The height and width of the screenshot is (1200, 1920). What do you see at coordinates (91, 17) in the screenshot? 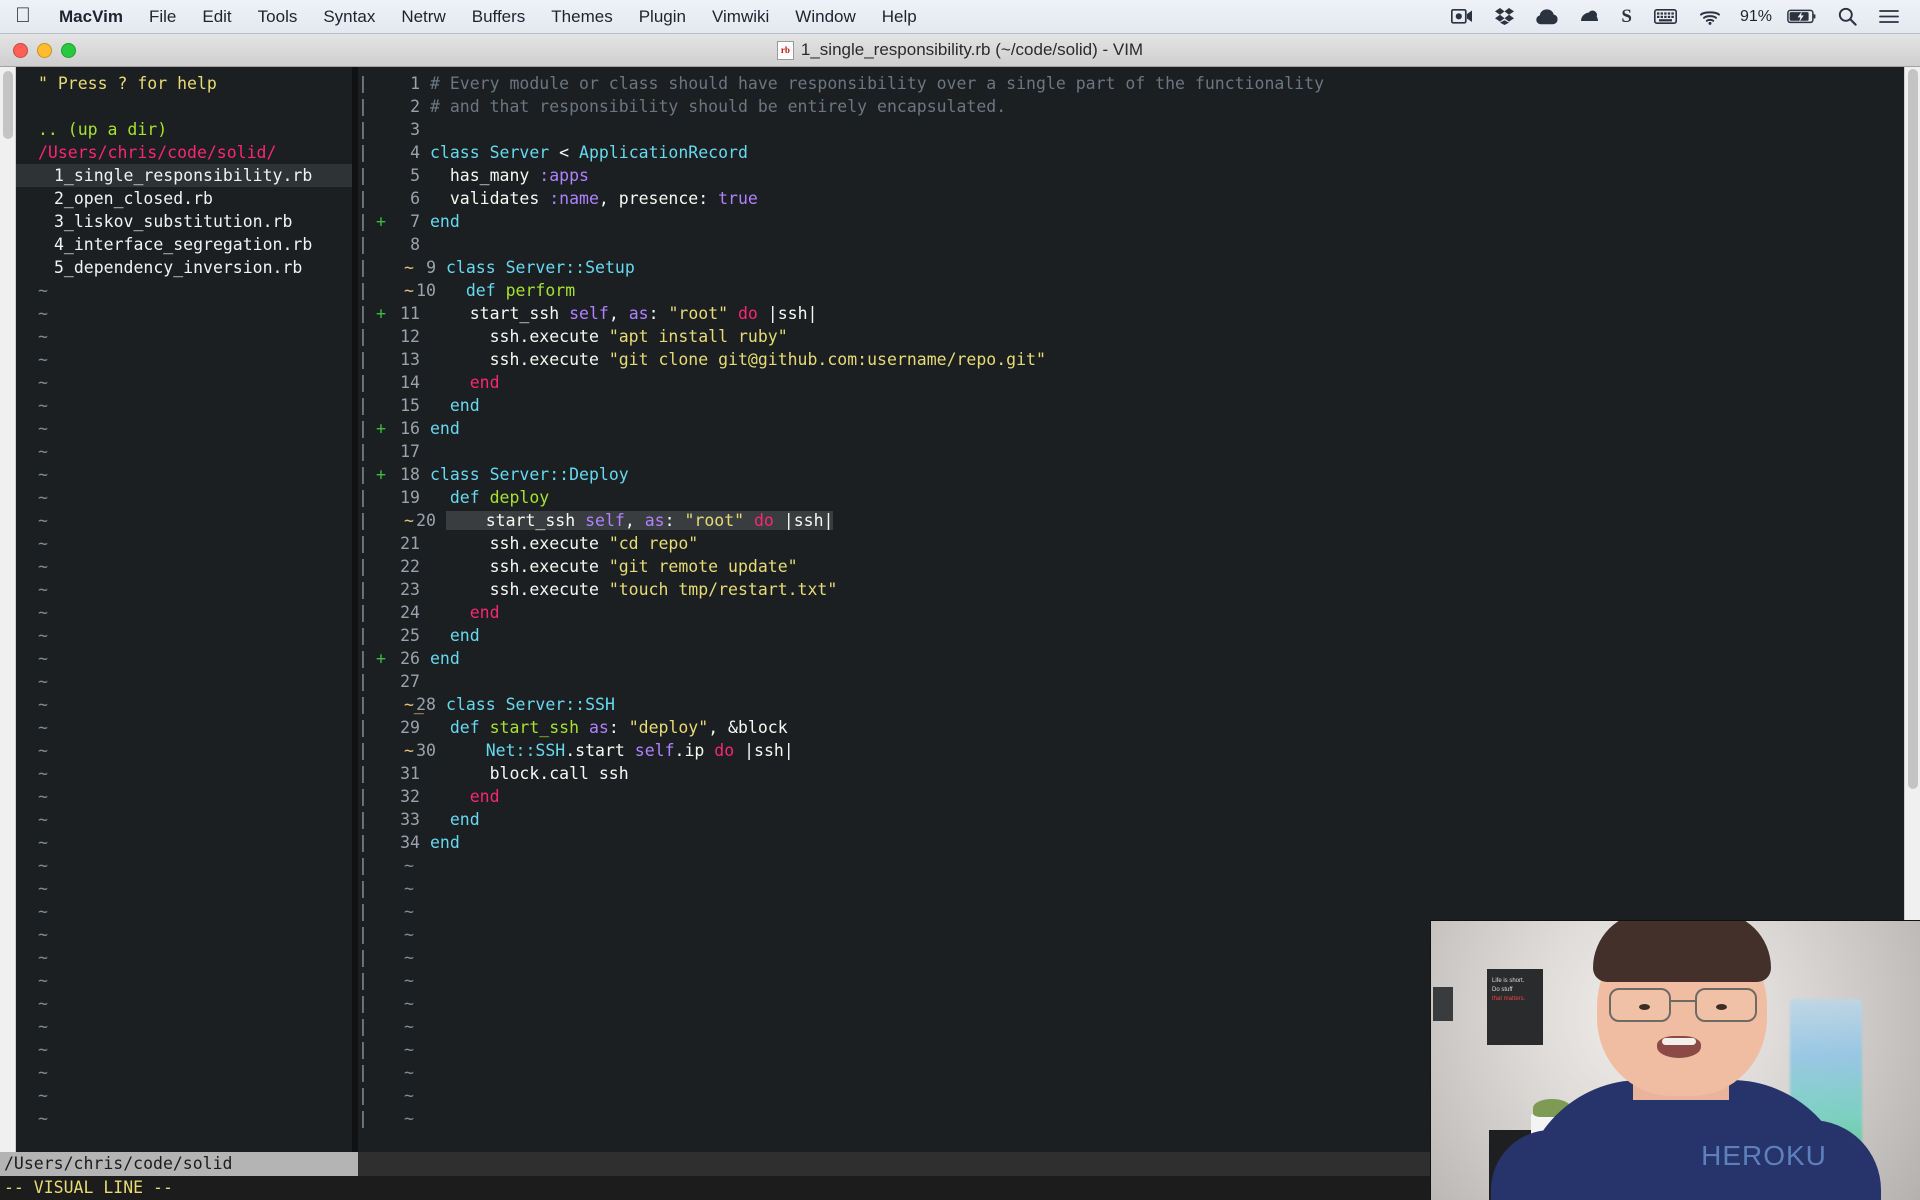
I see `menu-item-macvim: MacVim` at bounding box center [91, 17].